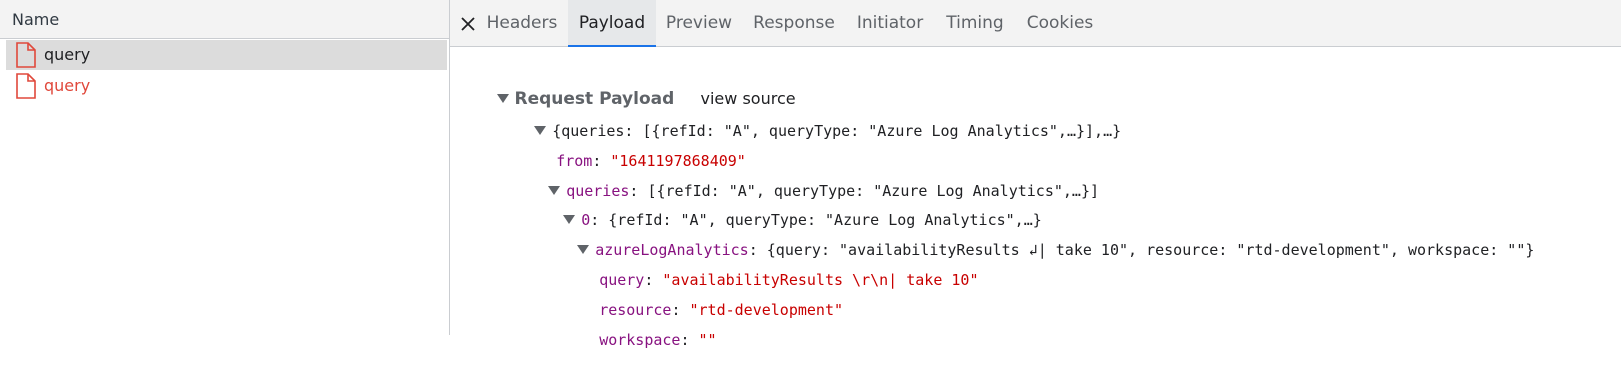  What do you see at coordinates (224, 19) in the screenshot?
I see `request-list-header: Name` at bounding box center [224, 19].